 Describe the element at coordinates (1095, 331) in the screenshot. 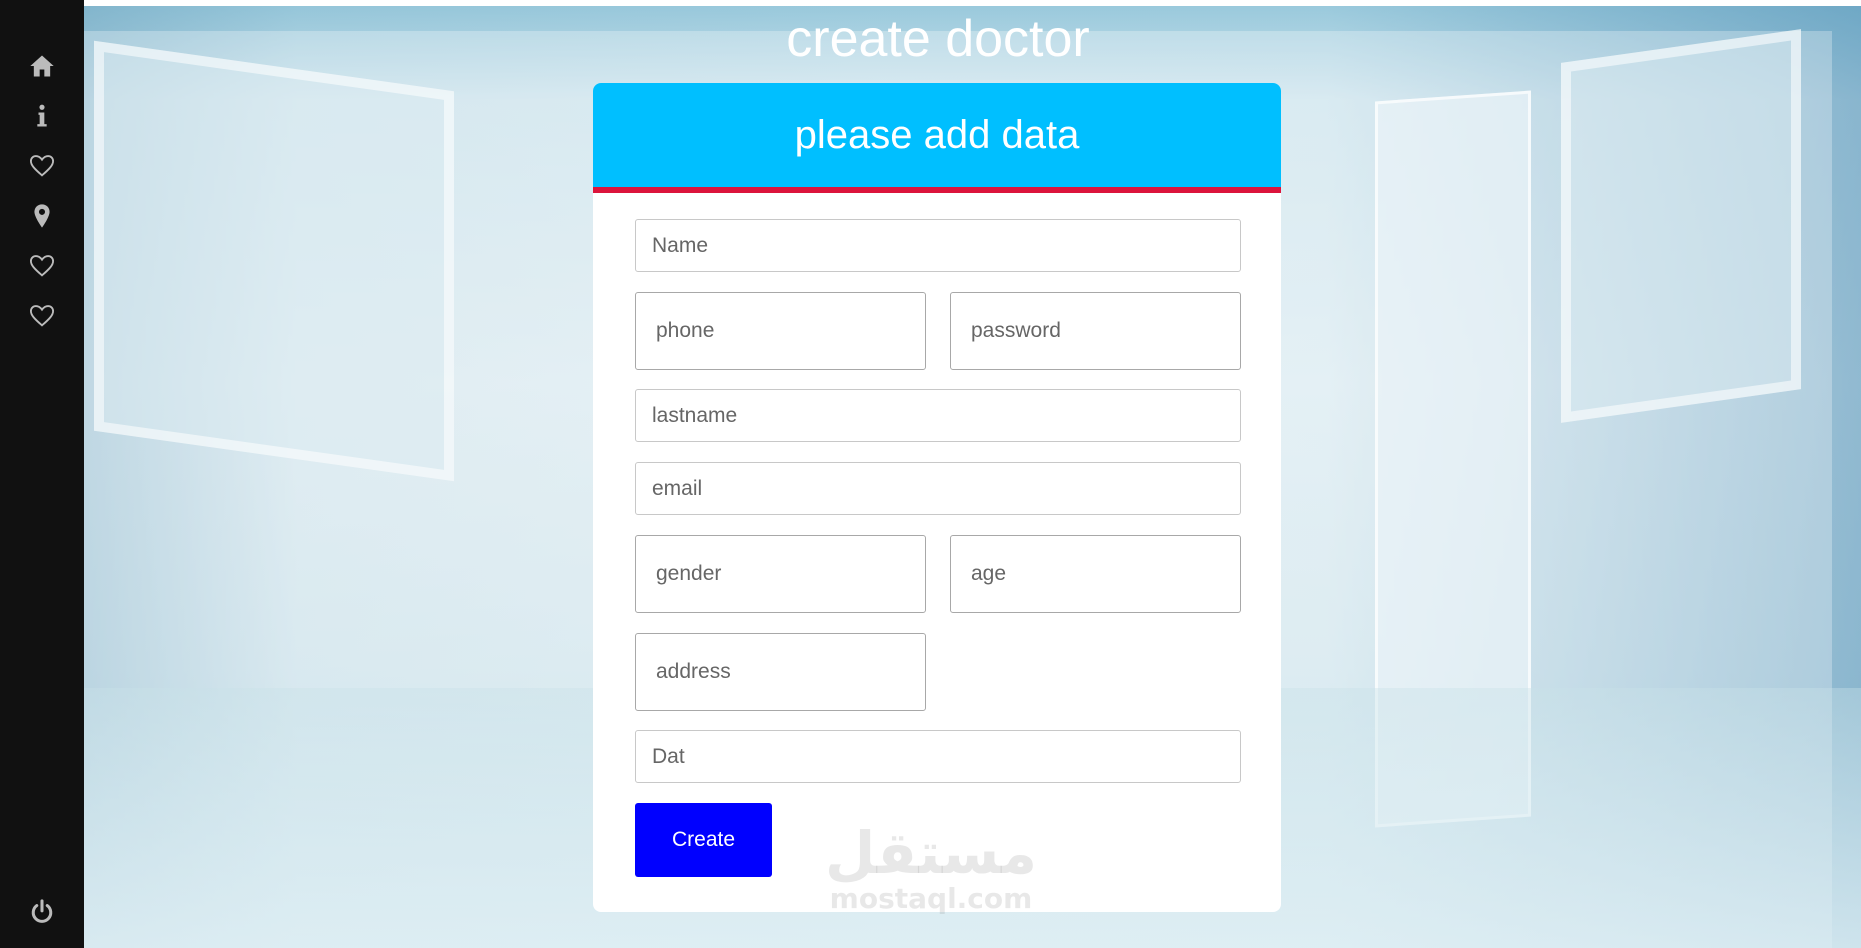

I see `password-input` at that location.